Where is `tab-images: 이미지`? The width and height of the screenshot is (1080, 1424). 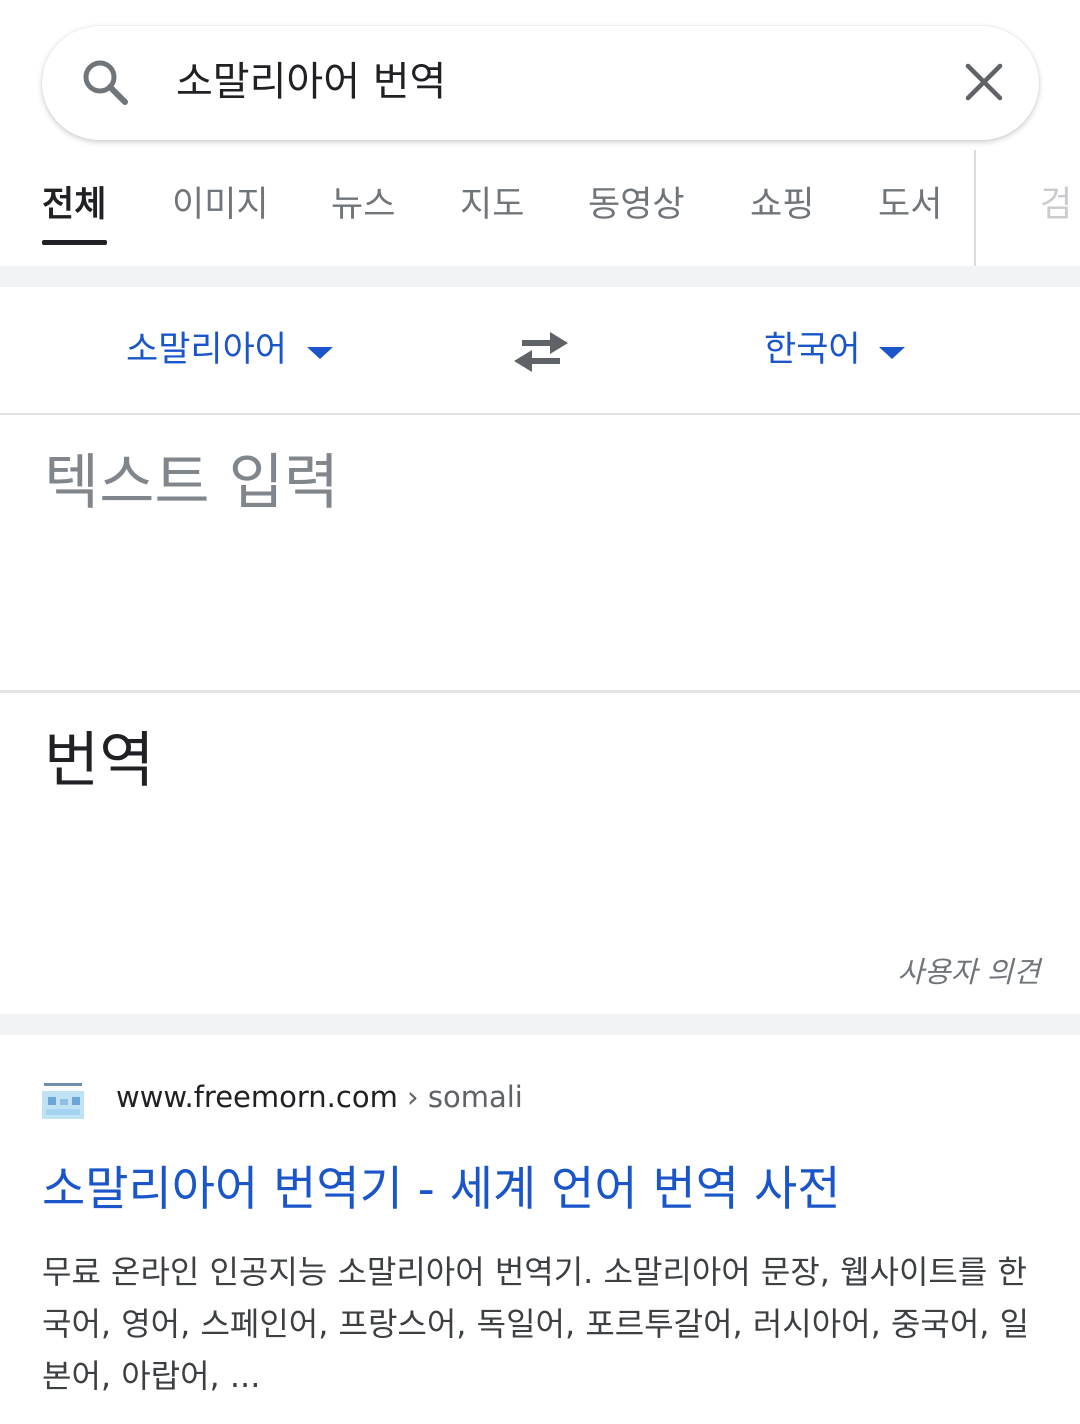 tab-images: 이미지 is located at coordinates (220, 205).